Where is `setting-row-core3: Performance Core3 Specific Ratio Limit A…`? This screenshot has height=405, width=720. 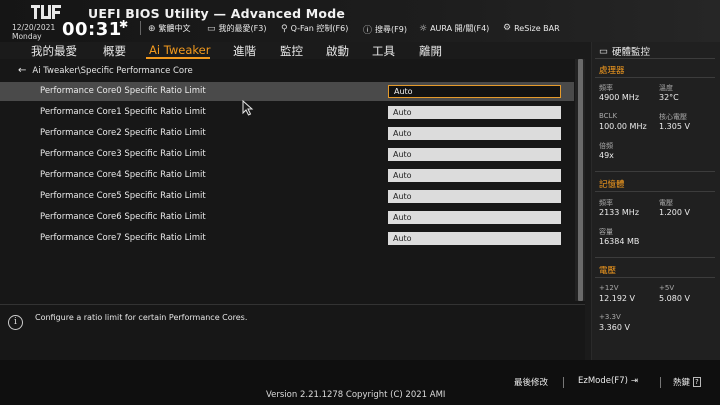 setting-row-core3: Performance Core3 Specific Ratio Limit A… is located at coordinates (287, 154).